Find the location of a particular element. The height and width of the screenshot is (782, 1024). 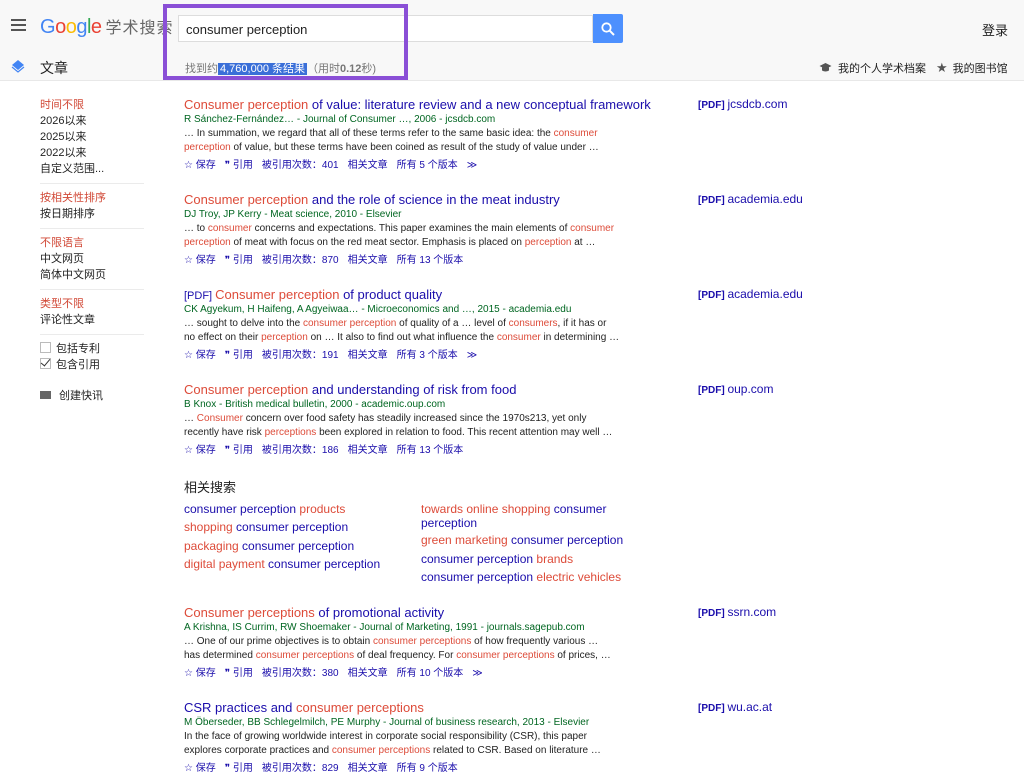

result-actions: ☆ 保存 ❞ 引用 被引用次数：186 相关文章 所有 13 个版本 is located at coordinates (434, 448).